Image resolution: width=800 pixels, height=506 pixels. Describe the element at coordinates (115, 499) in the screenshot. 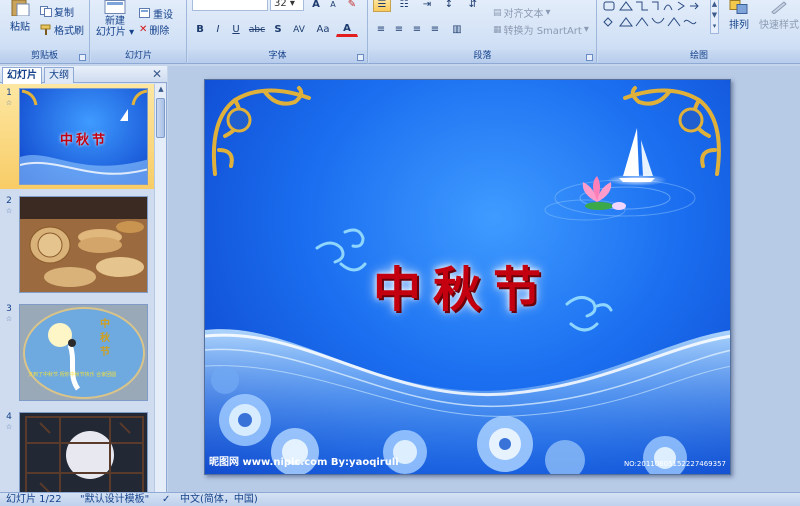

I see `theme-name: "默认设计模板"` at that location.